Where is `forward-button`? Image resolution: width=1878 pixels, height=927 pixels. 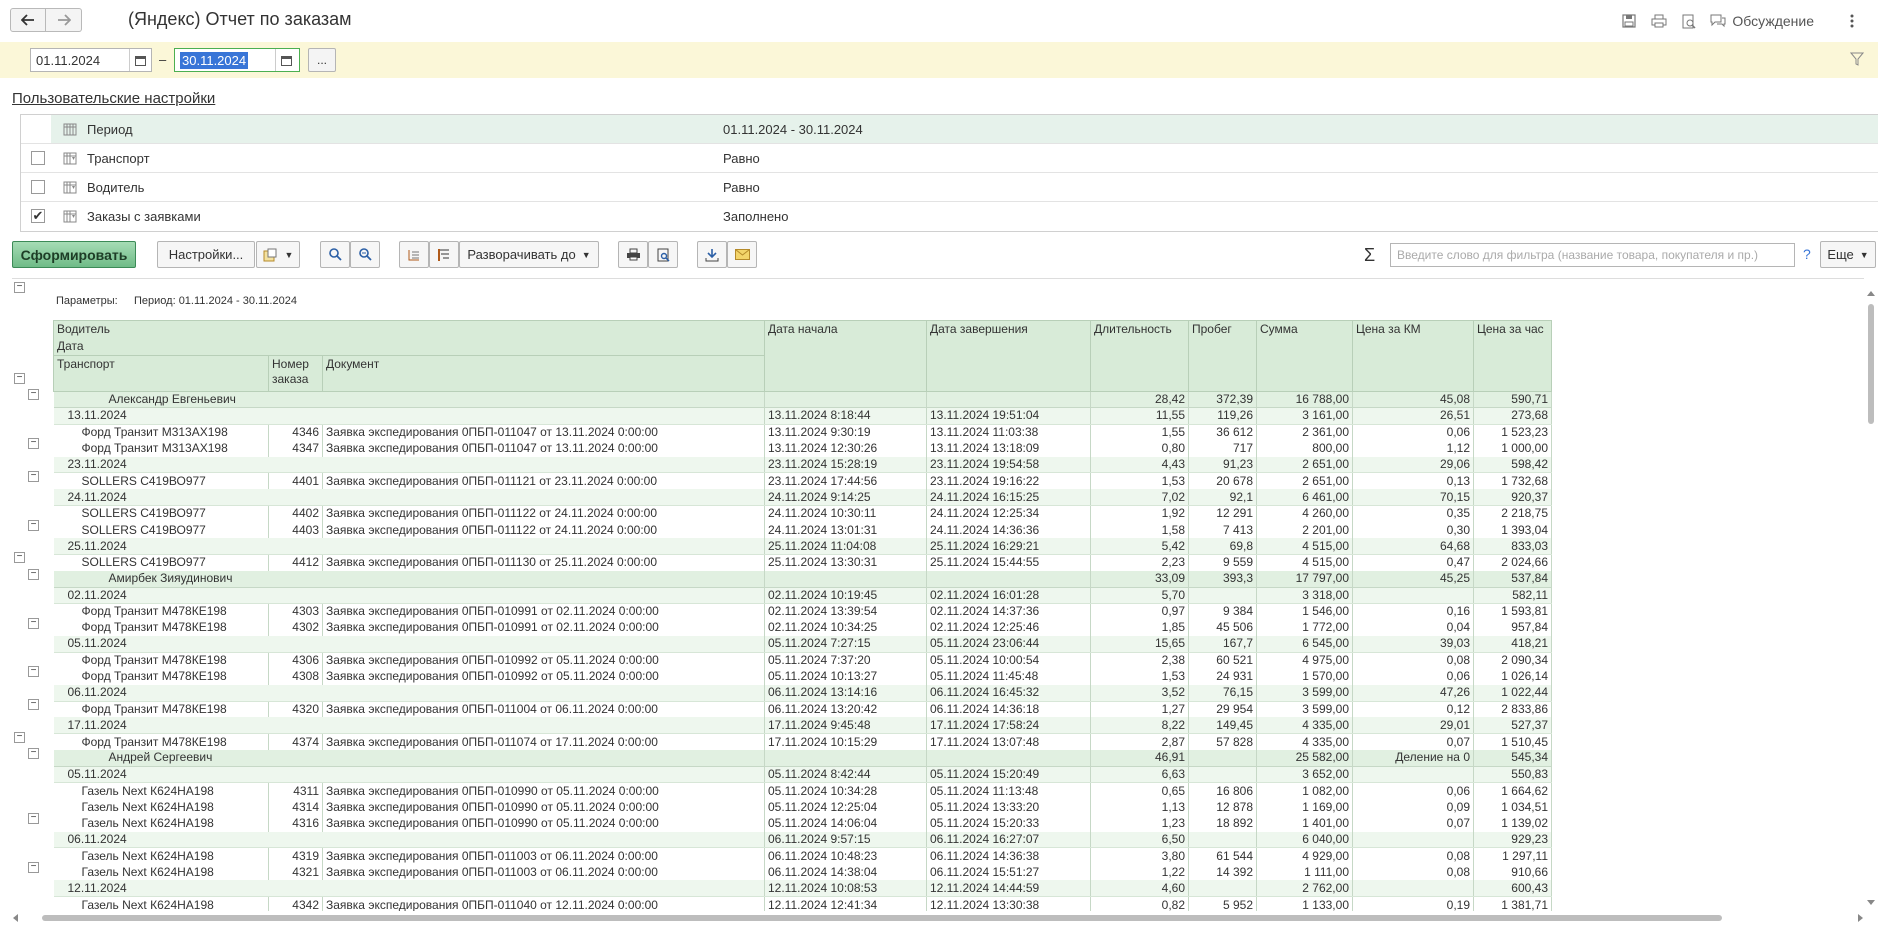
forward-button is located at coordinates (64, 20).